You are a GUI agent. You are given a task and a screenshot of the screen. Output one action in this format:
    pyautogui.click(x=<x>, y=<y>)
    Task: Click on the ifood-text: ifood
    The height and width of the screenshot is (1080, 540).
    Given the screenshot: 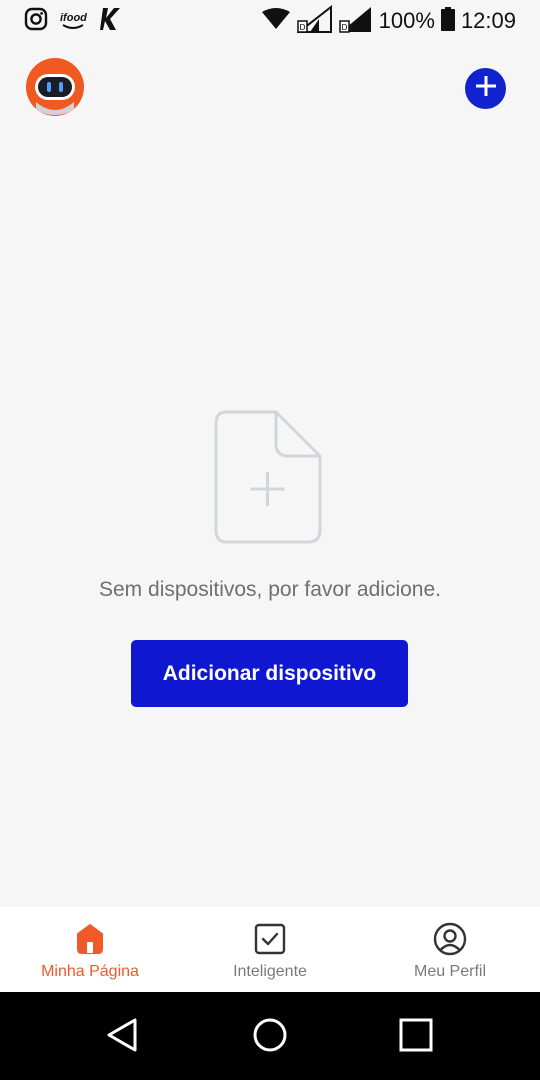 What is the action you would take?
    pyautogui.click(x=73, y=17)
    